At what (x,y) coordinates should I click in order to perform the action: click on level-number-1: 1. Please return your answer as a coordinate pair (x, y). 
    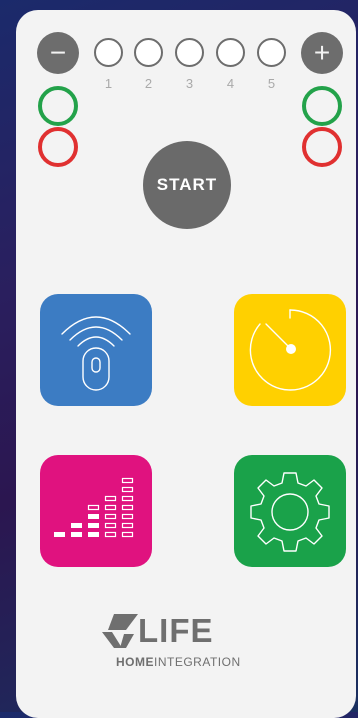
    Looking at the image, I should click on (108, 83).